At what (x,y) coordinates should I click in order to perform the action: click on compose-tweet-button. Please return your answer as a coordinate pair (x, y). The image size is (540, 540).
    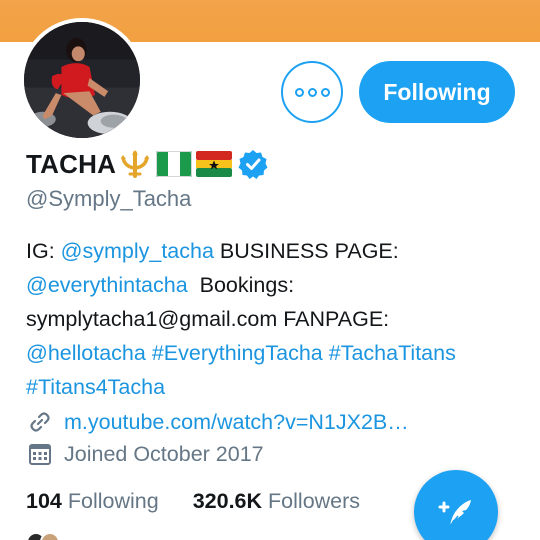
    Looking at the image, I should click on (456, 505).